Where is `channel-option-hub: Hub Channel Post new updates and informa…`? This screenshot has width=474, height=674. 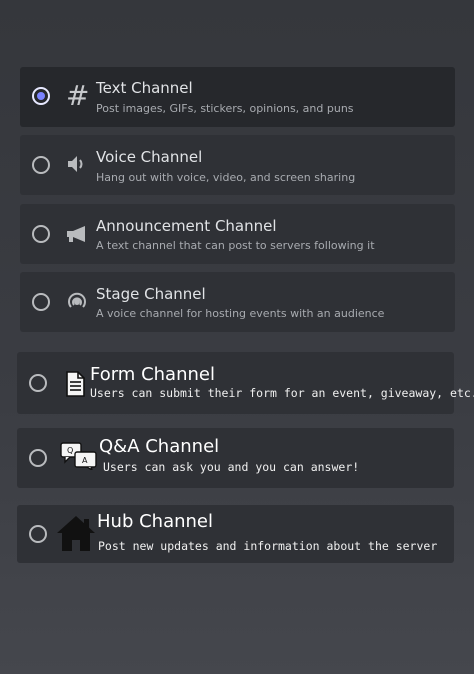
channel-option-hub: Hub Channel Post new updates and informa… is located at coordinates (235, 534).